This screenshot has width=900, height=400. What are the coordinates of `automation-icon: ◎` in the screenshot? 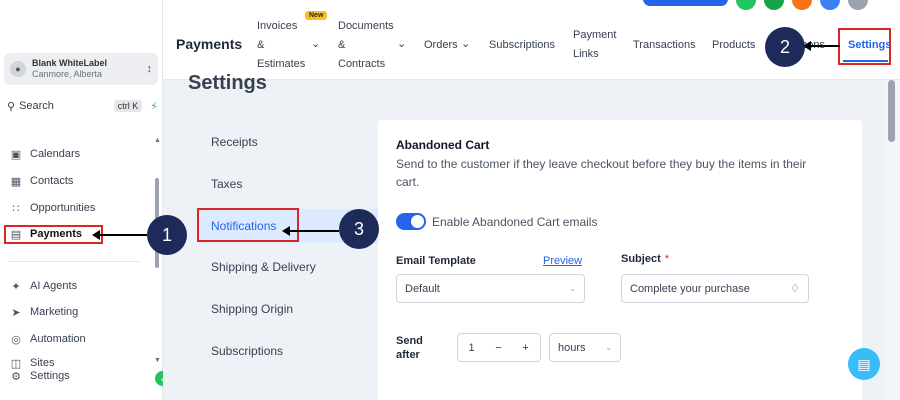 It's located at (16, 339).